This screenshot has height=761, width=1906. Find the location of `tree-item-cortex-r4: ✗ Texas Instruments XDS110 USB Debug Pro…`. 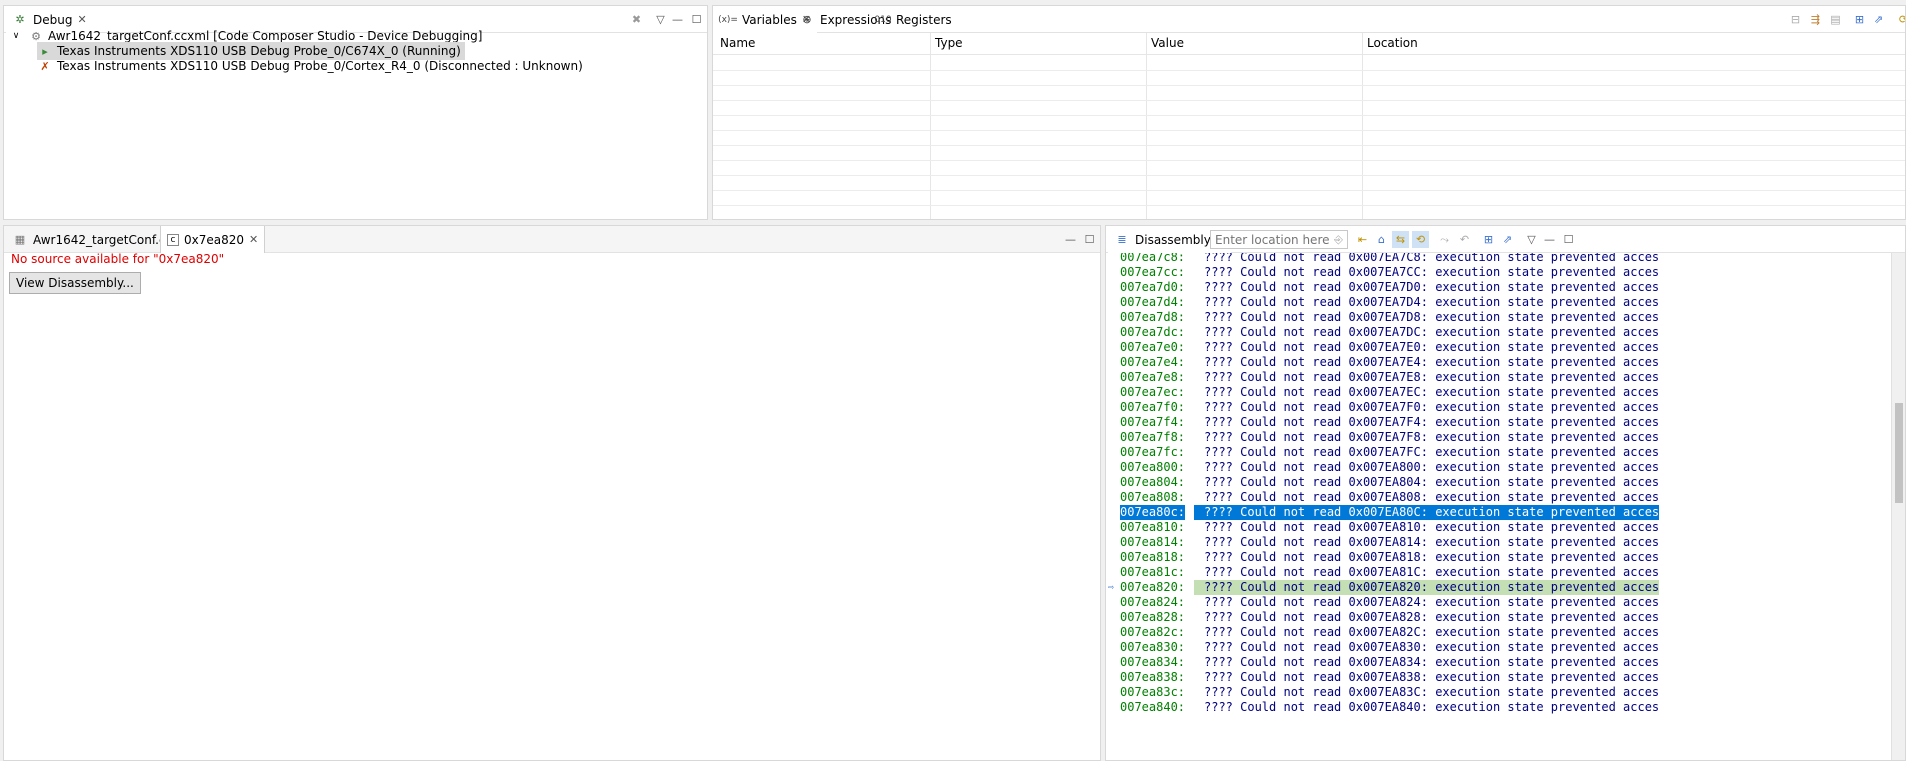

tree-item-cortex-r4: ✗ Texas Instruments XDS110 USB Debug Pro… is located at coordinates (309, 66).